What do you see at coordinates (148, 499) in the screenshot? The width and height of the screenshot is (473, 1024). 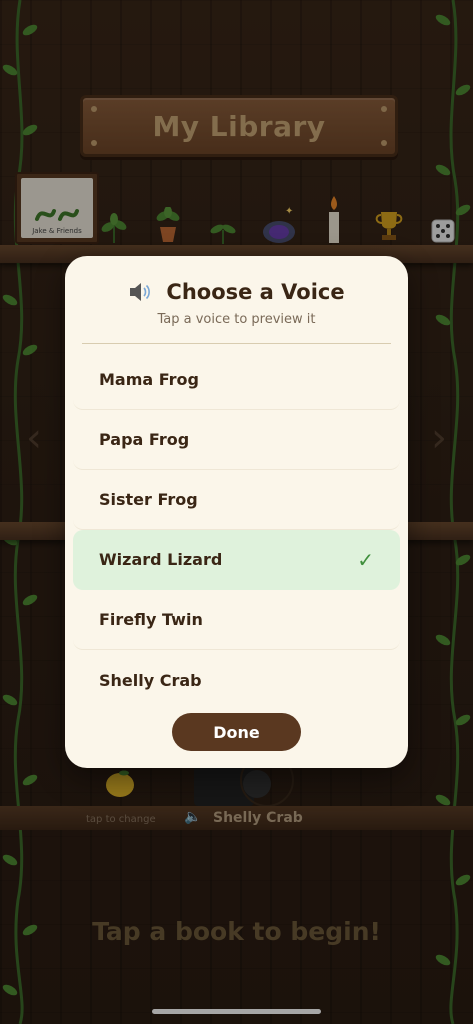 I see `voice-option-label: Sister Frog` at bounding box center [148, 499].